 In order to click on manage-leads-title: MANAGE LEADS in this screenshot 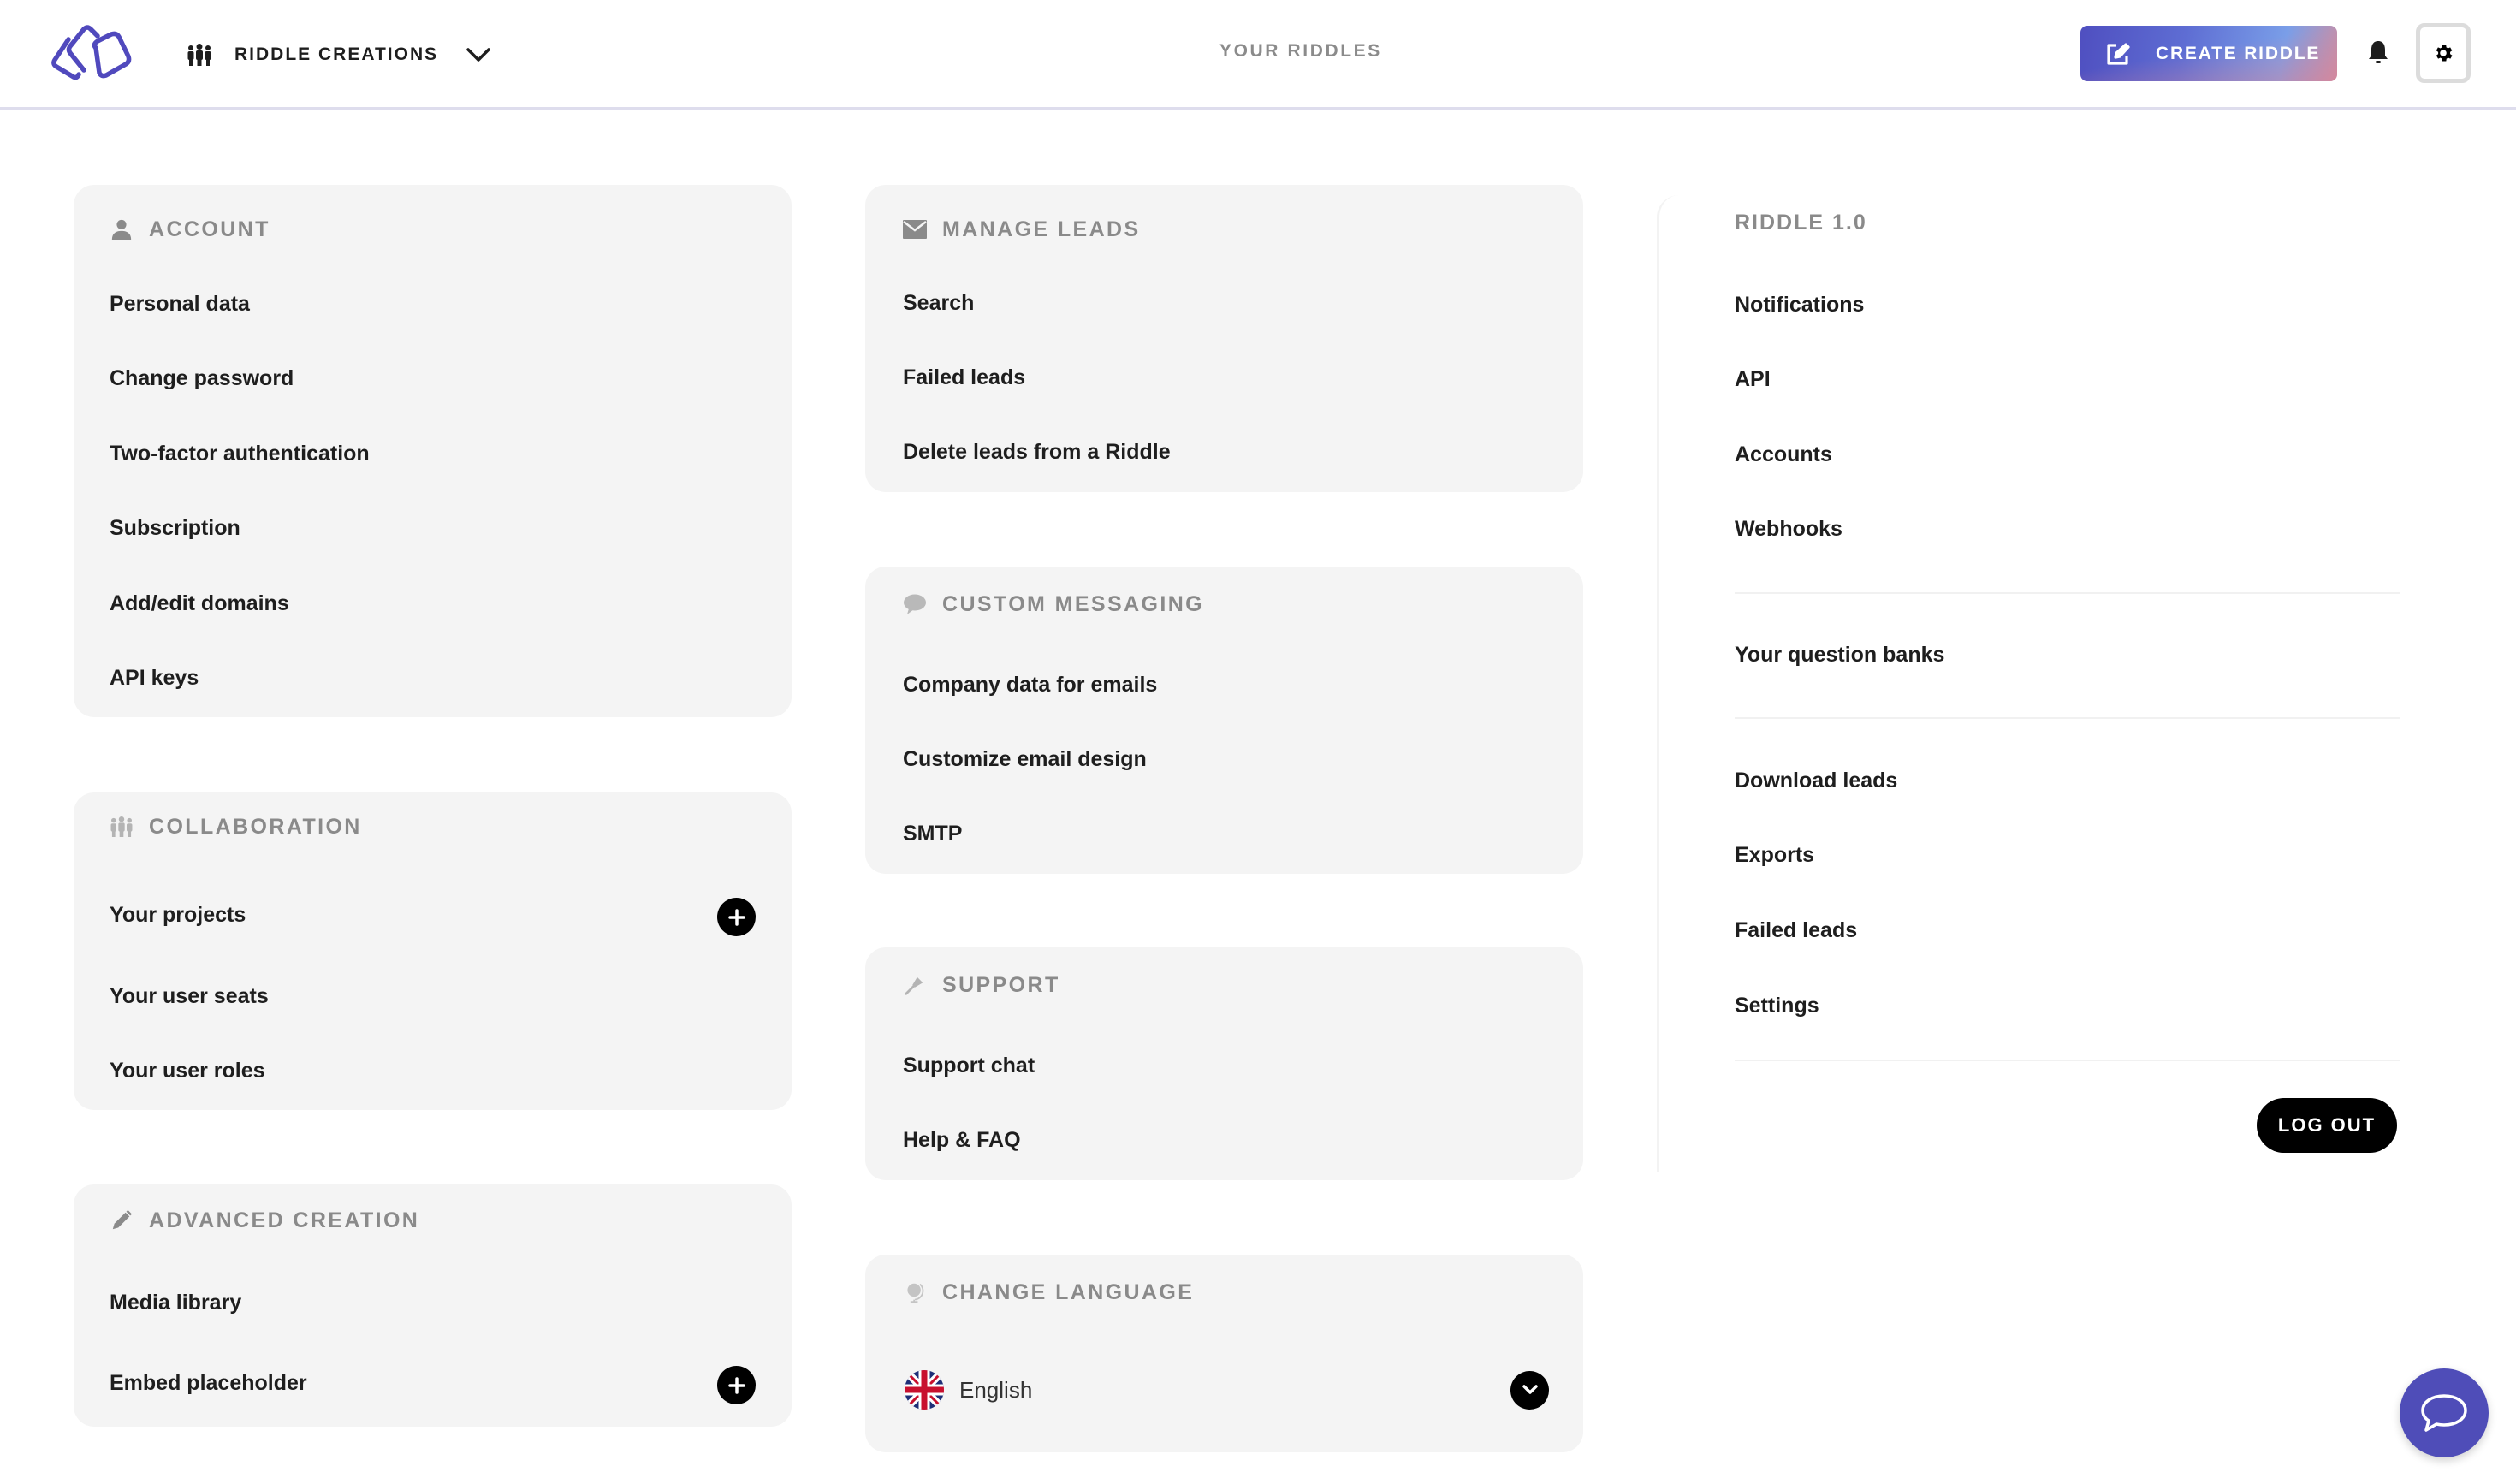, I will do `click(1041, 229)`.